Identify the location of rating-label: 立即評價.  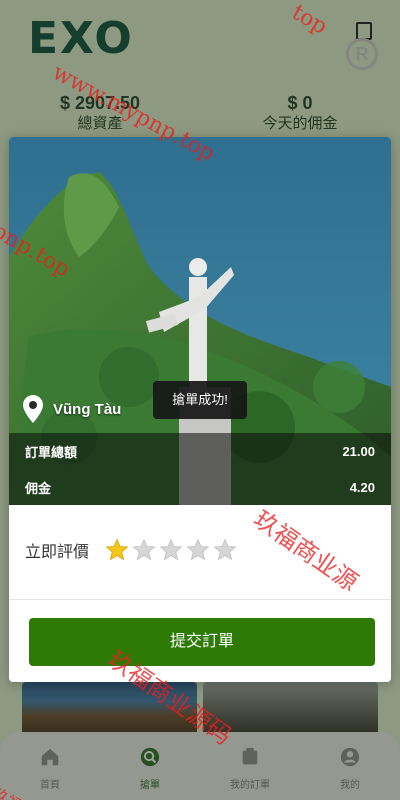
(57, 552).